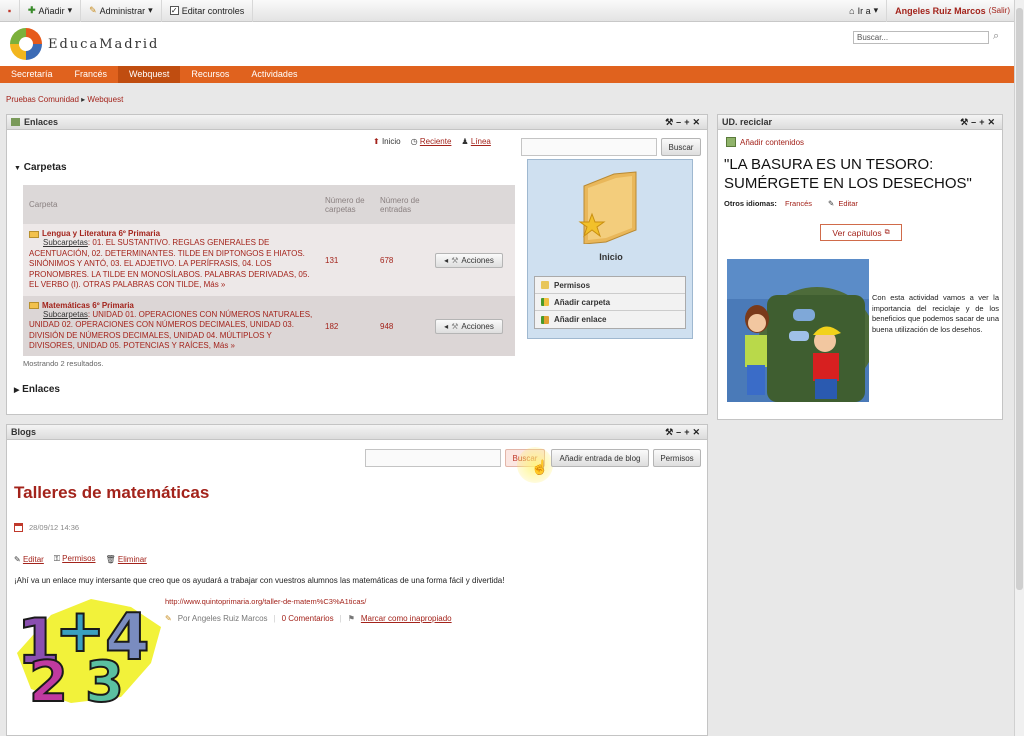 This screenshot has height=736, width=1024. I want to click on results-count: Mostrando 2 resultados., so click(63, 363).